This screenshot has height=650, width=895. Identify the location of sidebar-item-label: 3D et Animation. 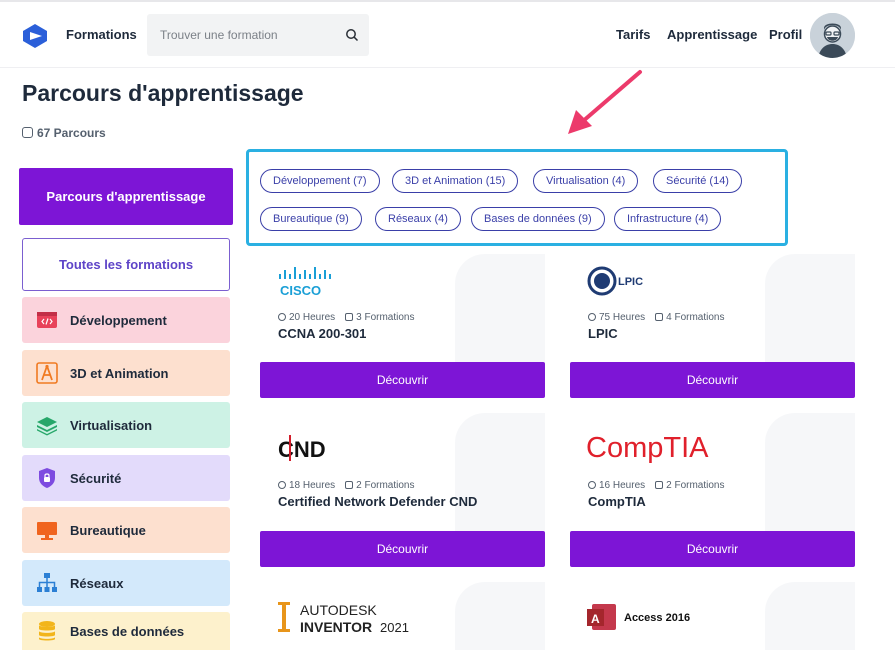
(119, 373).